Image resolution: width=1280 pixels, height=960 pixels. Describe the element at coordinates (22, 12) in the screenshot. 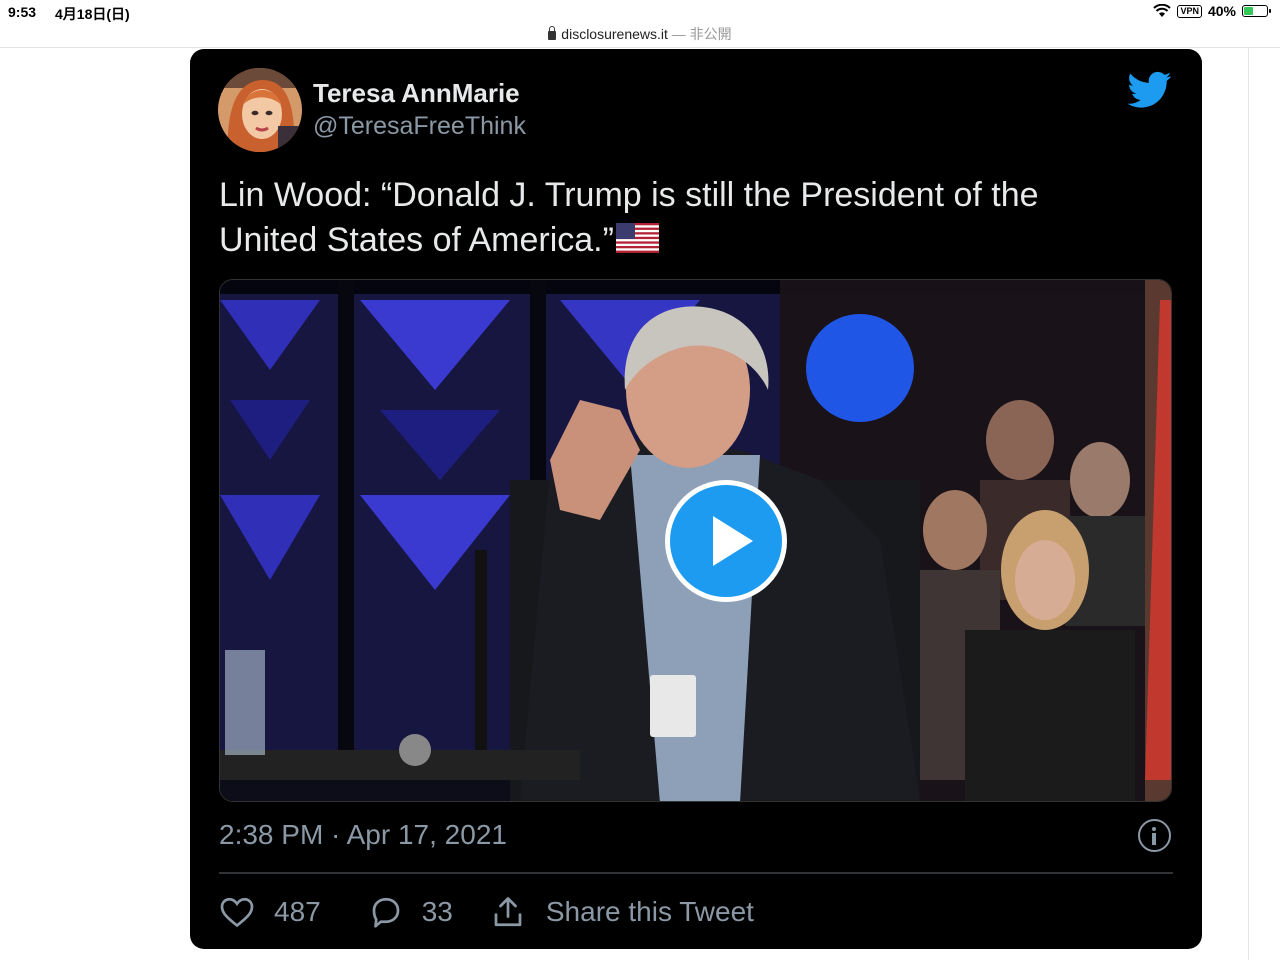

I see `status-time: 9:53` at that location.